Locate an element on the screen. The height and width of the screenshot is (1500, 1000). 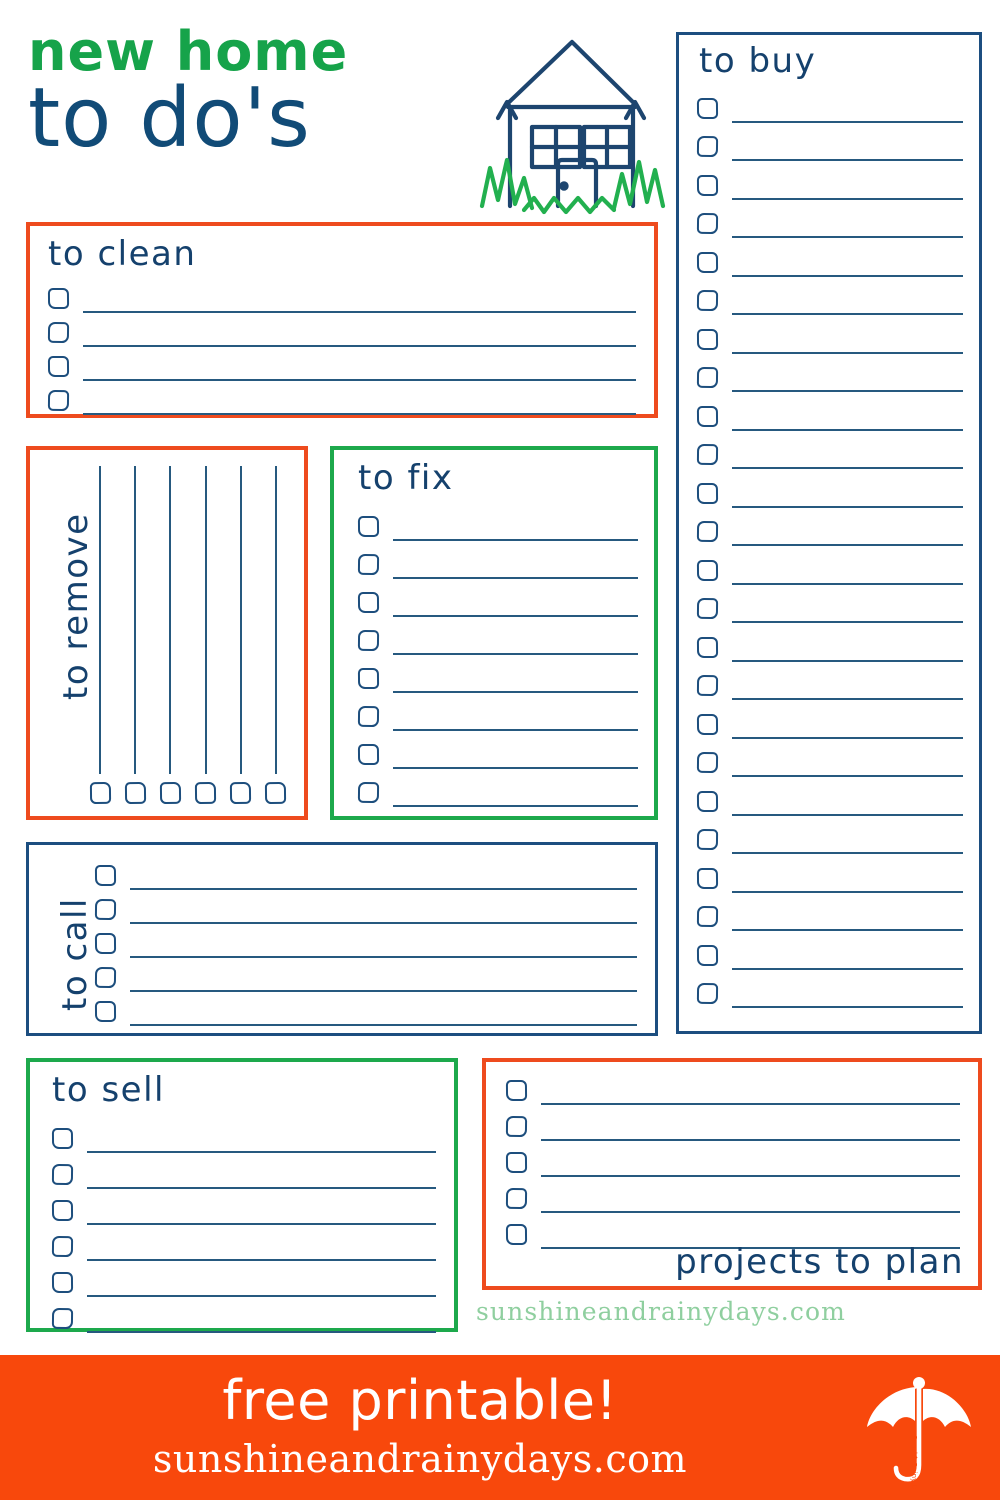
section-to-clean: to clean is located at coordinates (342, 320).